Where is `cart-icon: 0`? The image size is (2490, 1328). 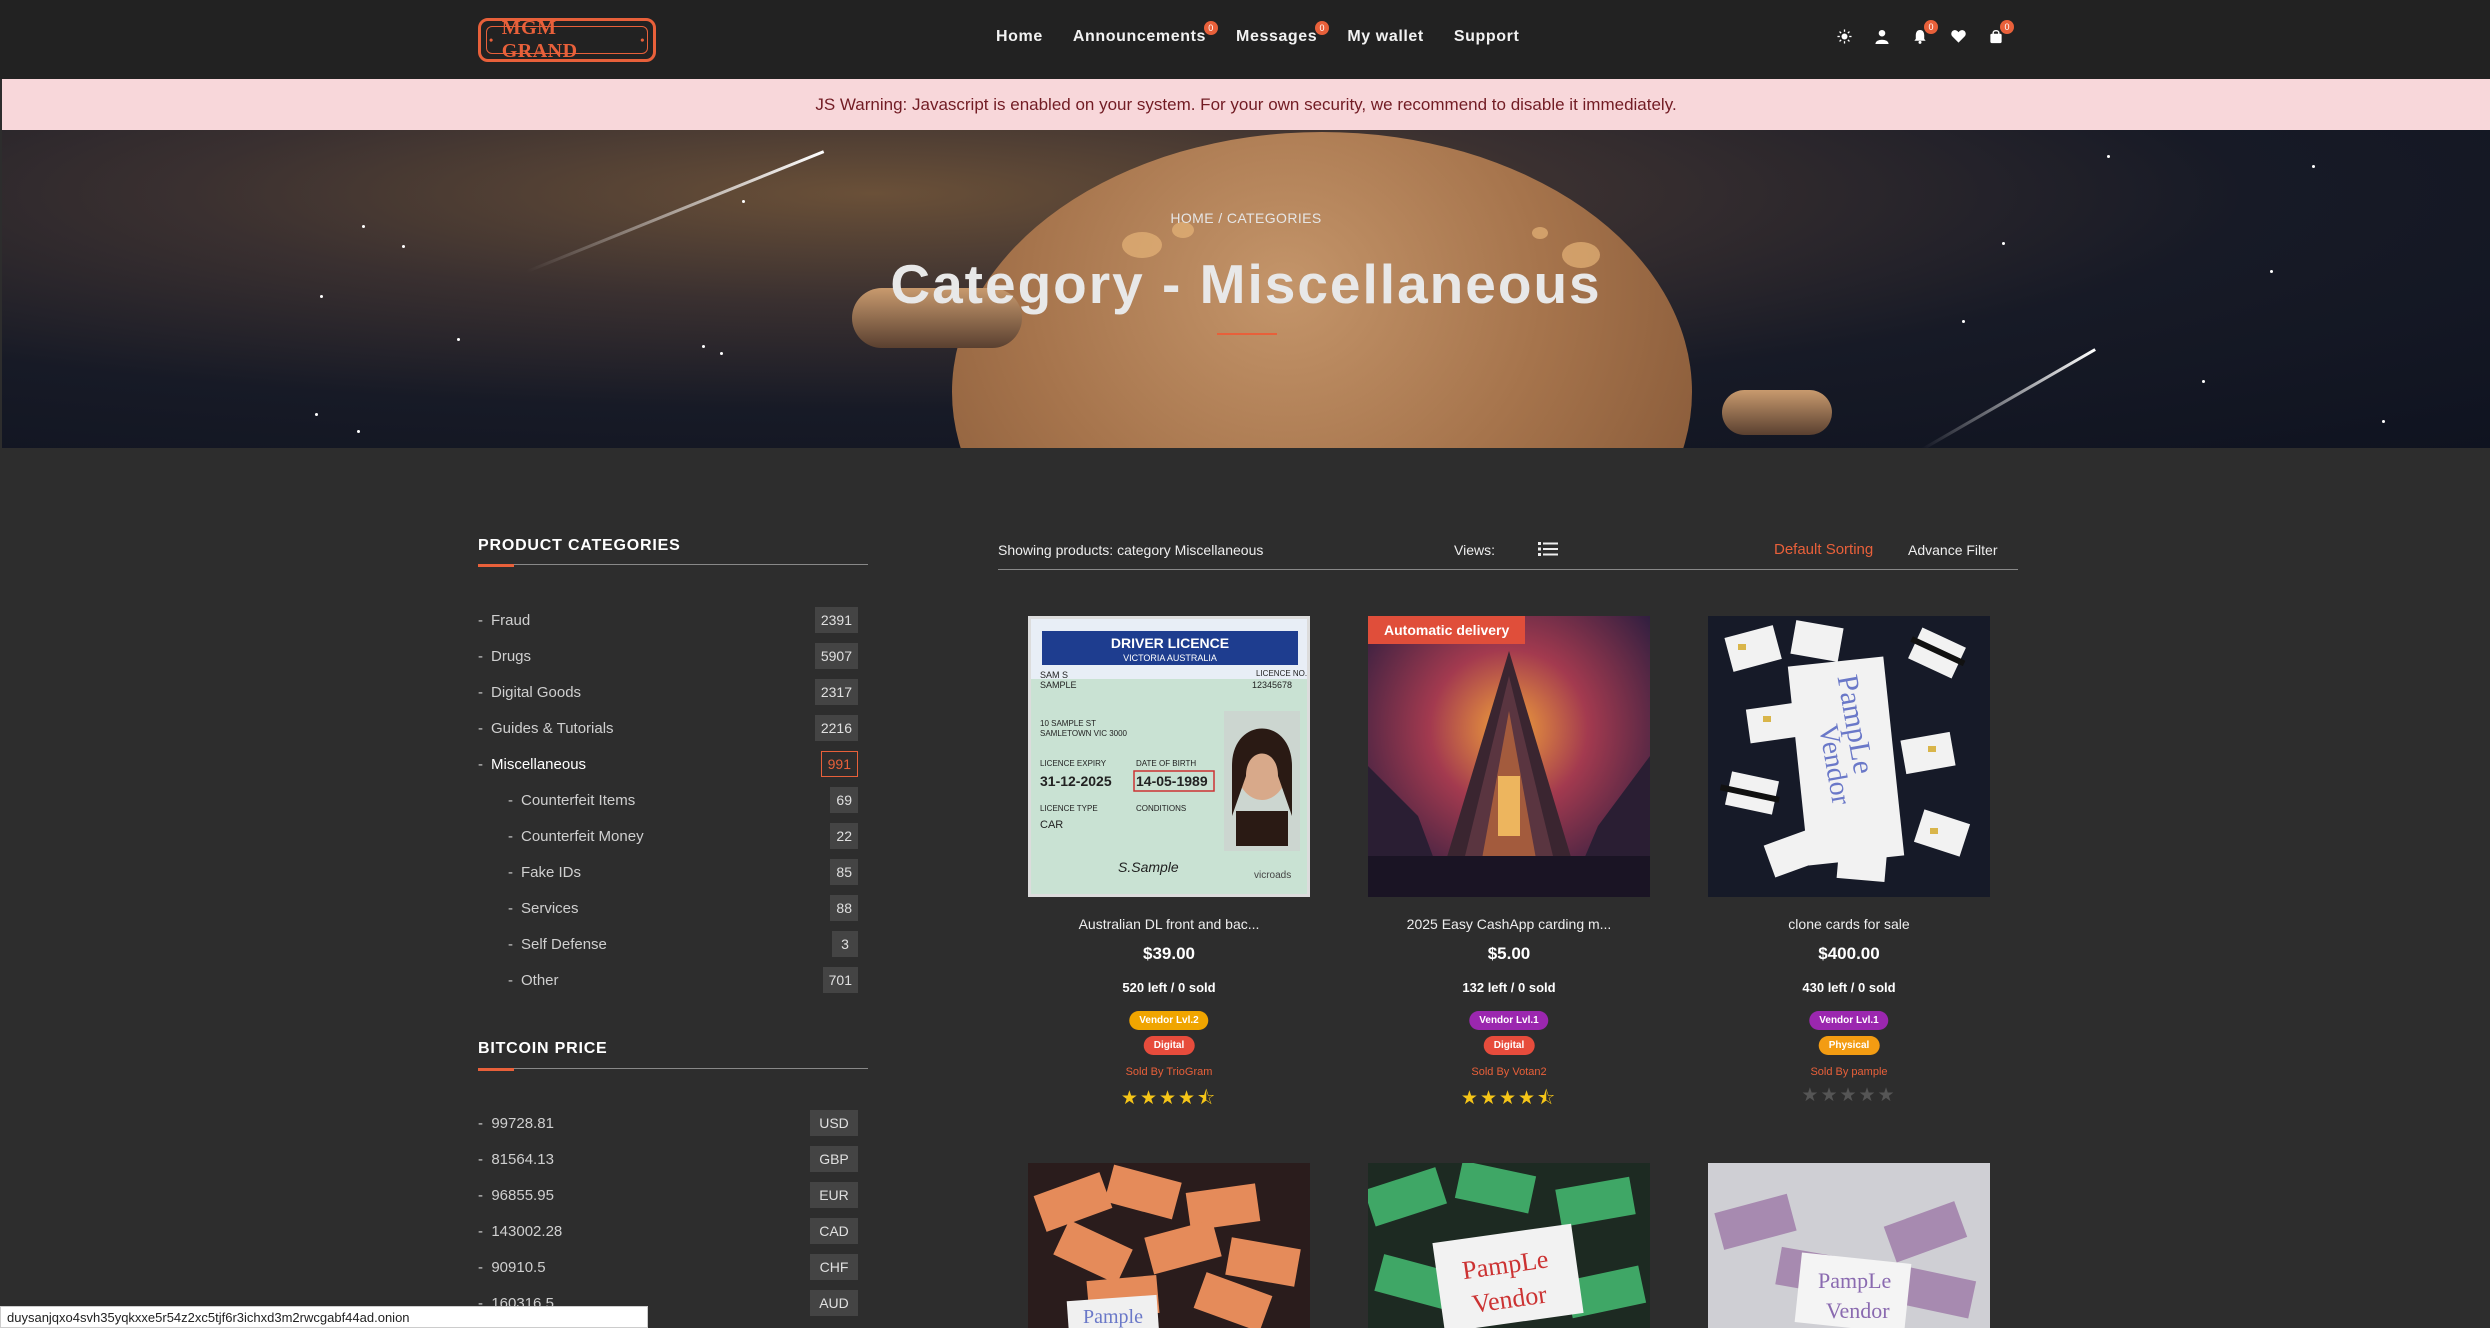
cart-icon: 0 is located at coordinates (2001, 32).